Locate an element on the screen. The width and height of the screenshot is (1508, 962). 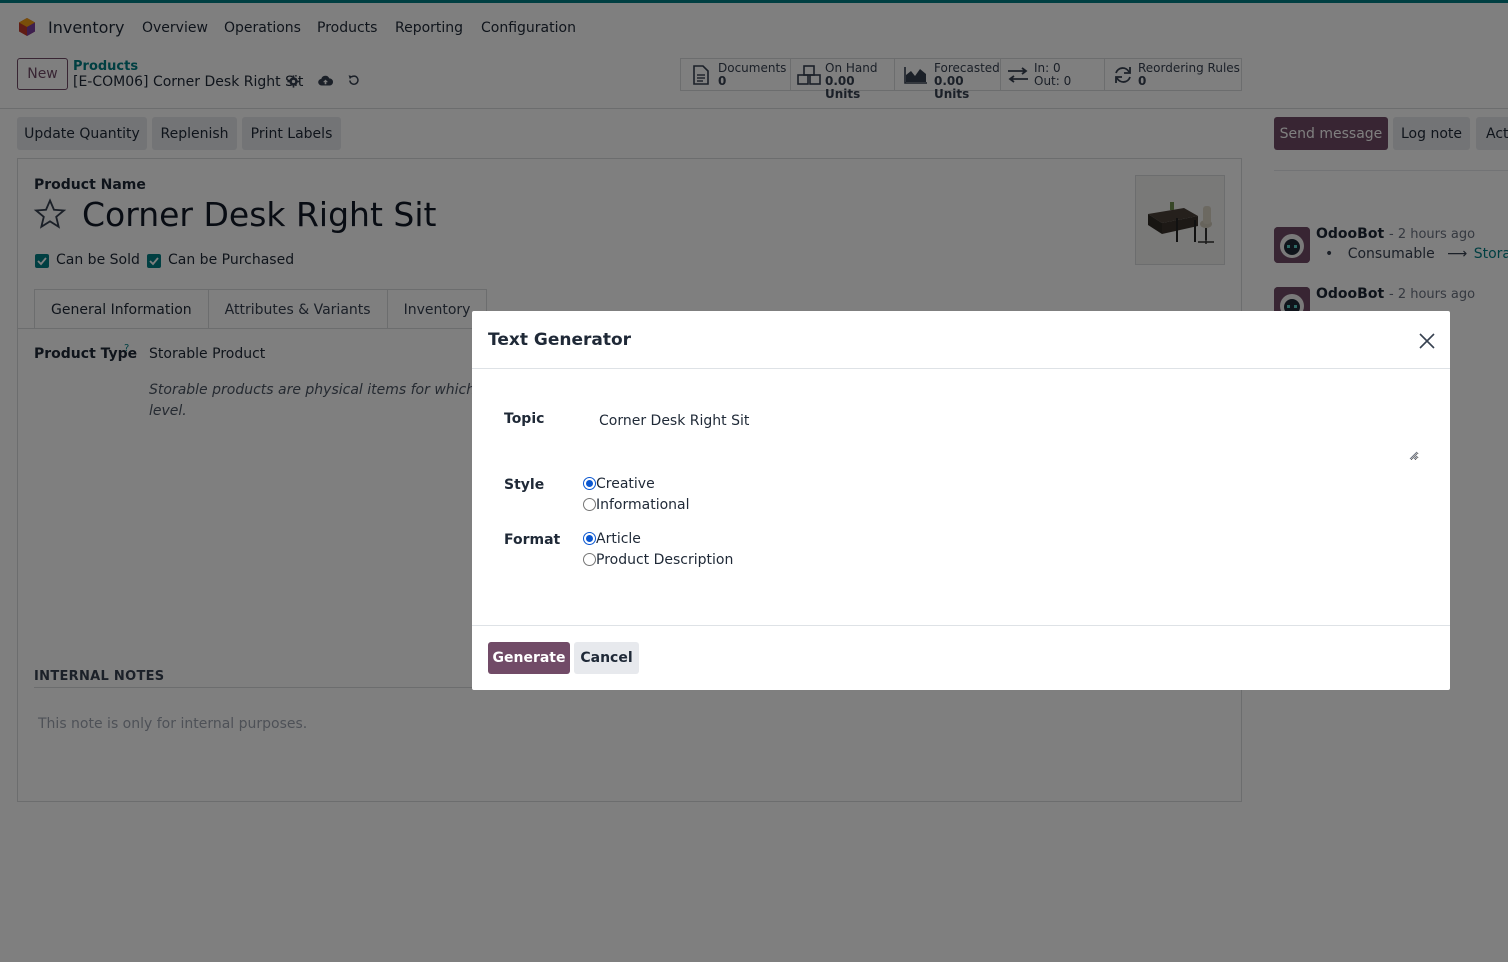
topic-textarea is located at coordinates (1001, 431).